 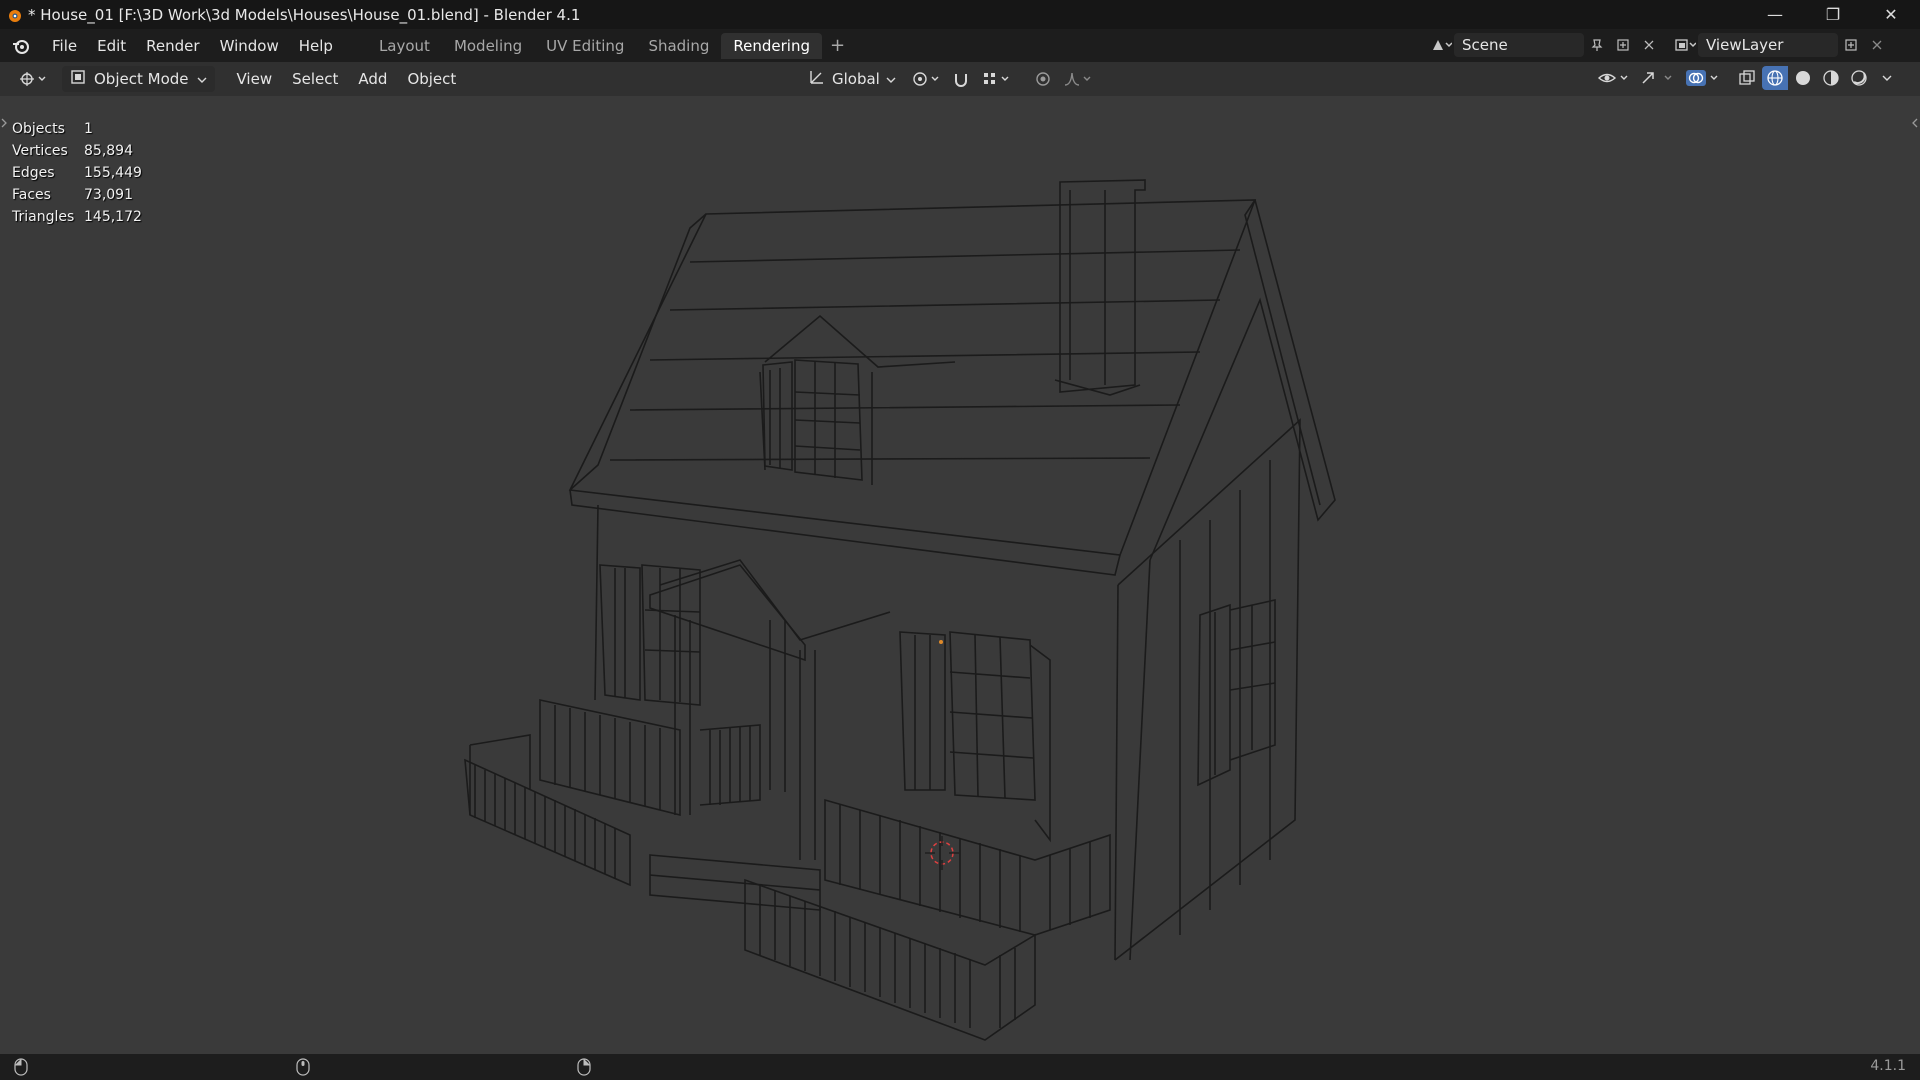 What do you see at coordinates (1441, 45) in the screenshot?
I see `scene-icon` at bounding box center [1441, 45].